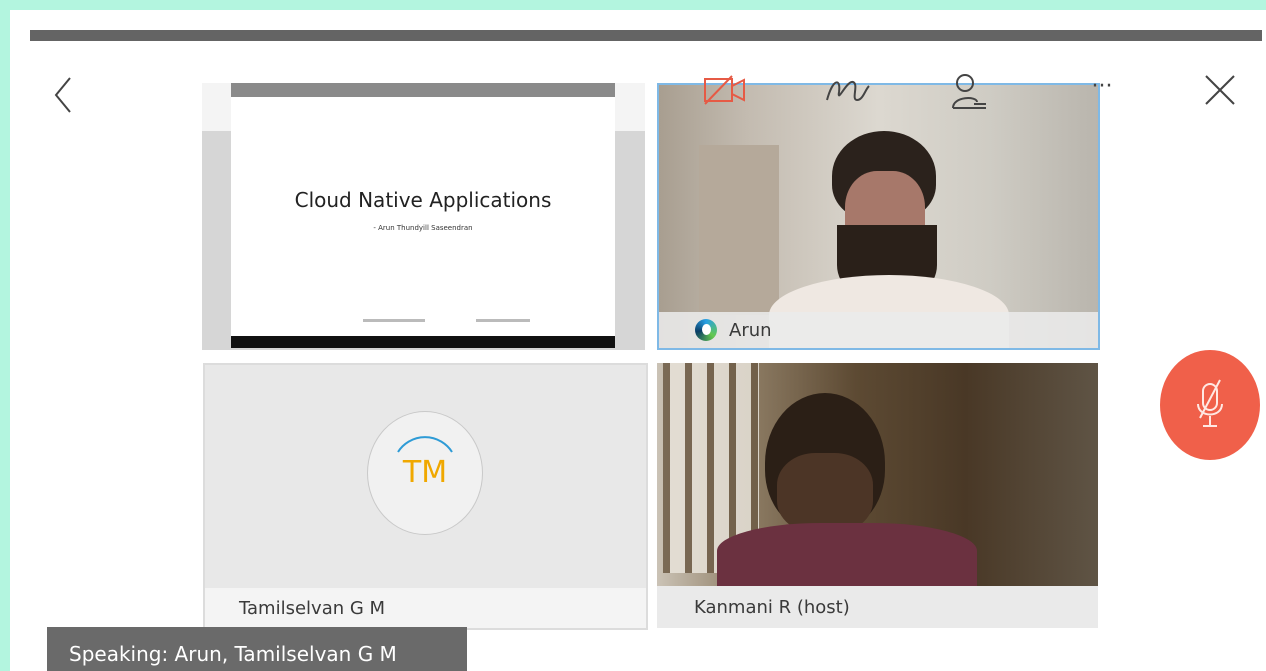 The image size is (1266, 671). I want to click on mic-muted-icon, so click(1210, 403).